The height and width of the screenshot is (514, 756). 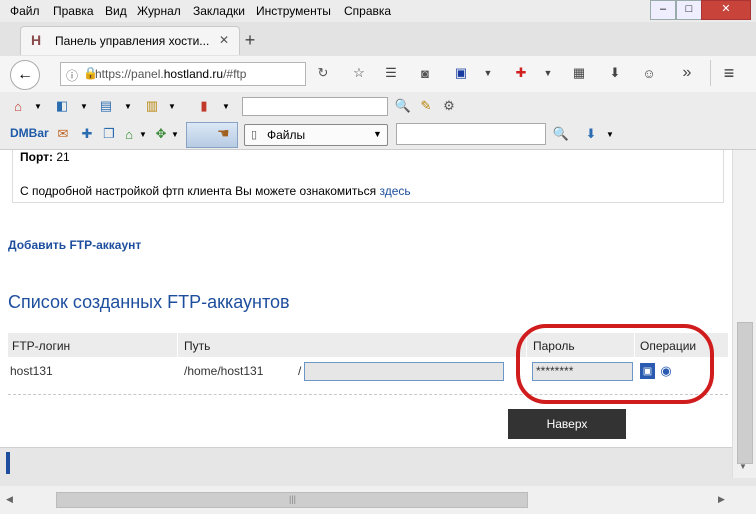 What do you see at coordinates (426, 106) in the screenshot?
I see `highlight-icon: ✎` at bounding box center [426, 106].